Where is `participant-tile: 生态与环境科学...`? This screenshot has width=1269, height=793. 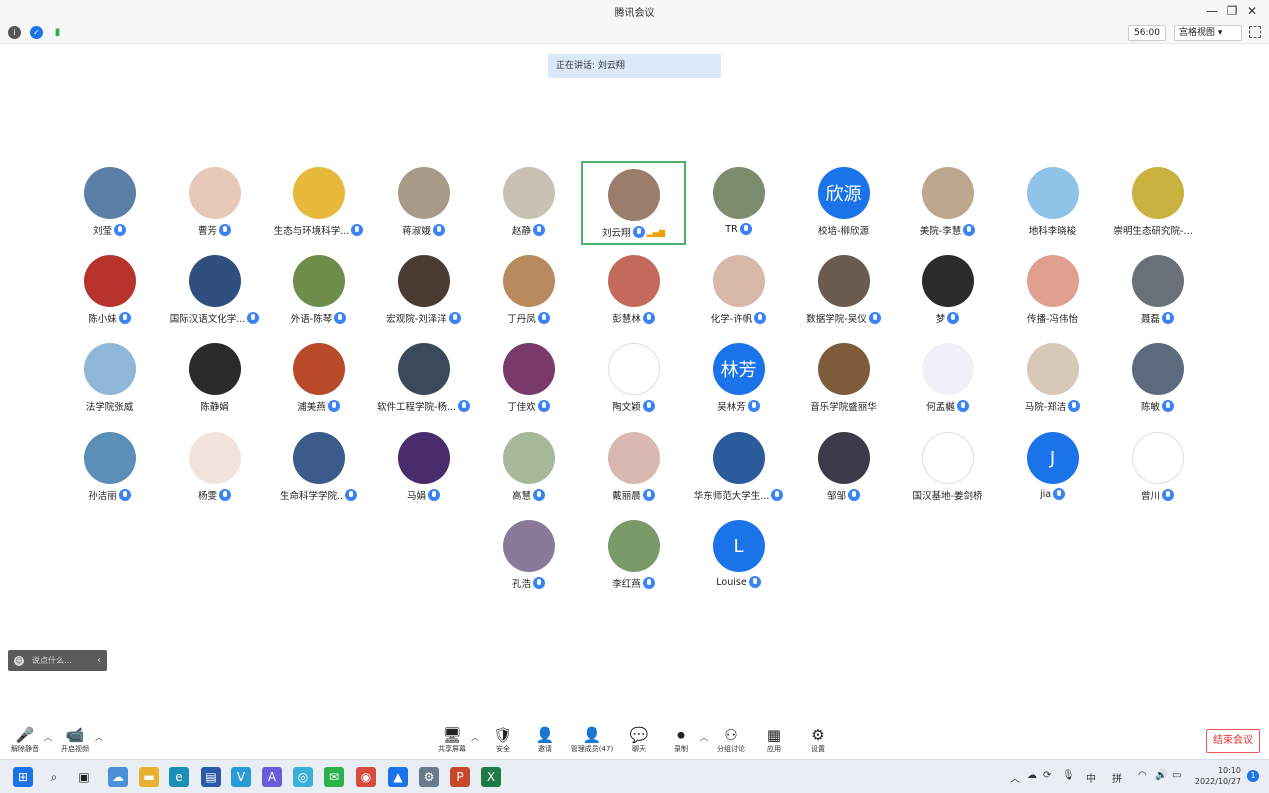
participant-tile: 生态与环境科学... is located at coordinates (318, 203).